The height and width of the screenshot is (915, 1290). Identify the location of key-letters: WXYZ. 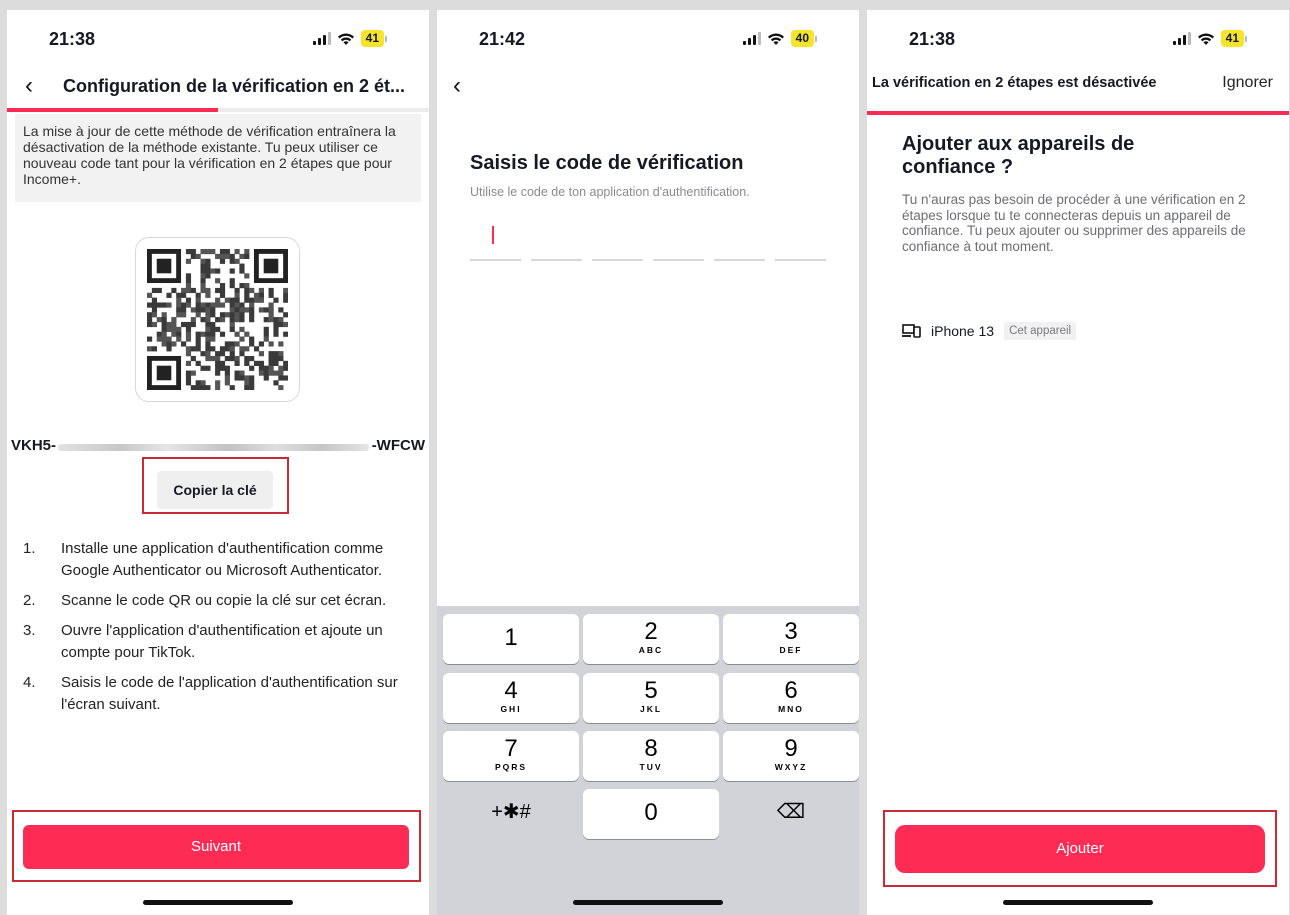
(791, 767).